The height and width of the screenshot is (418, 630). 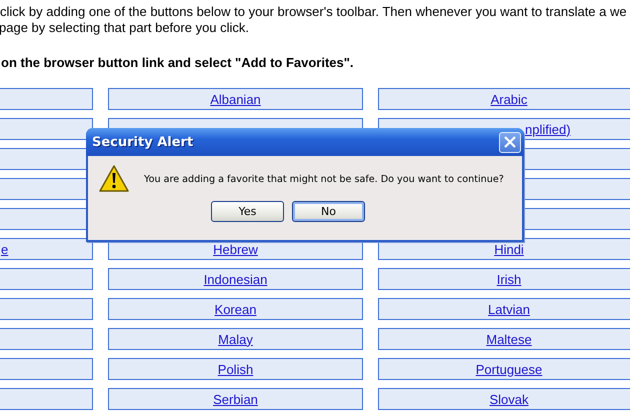 I want to click on language-link: nplified), so click(x=548, y=129).